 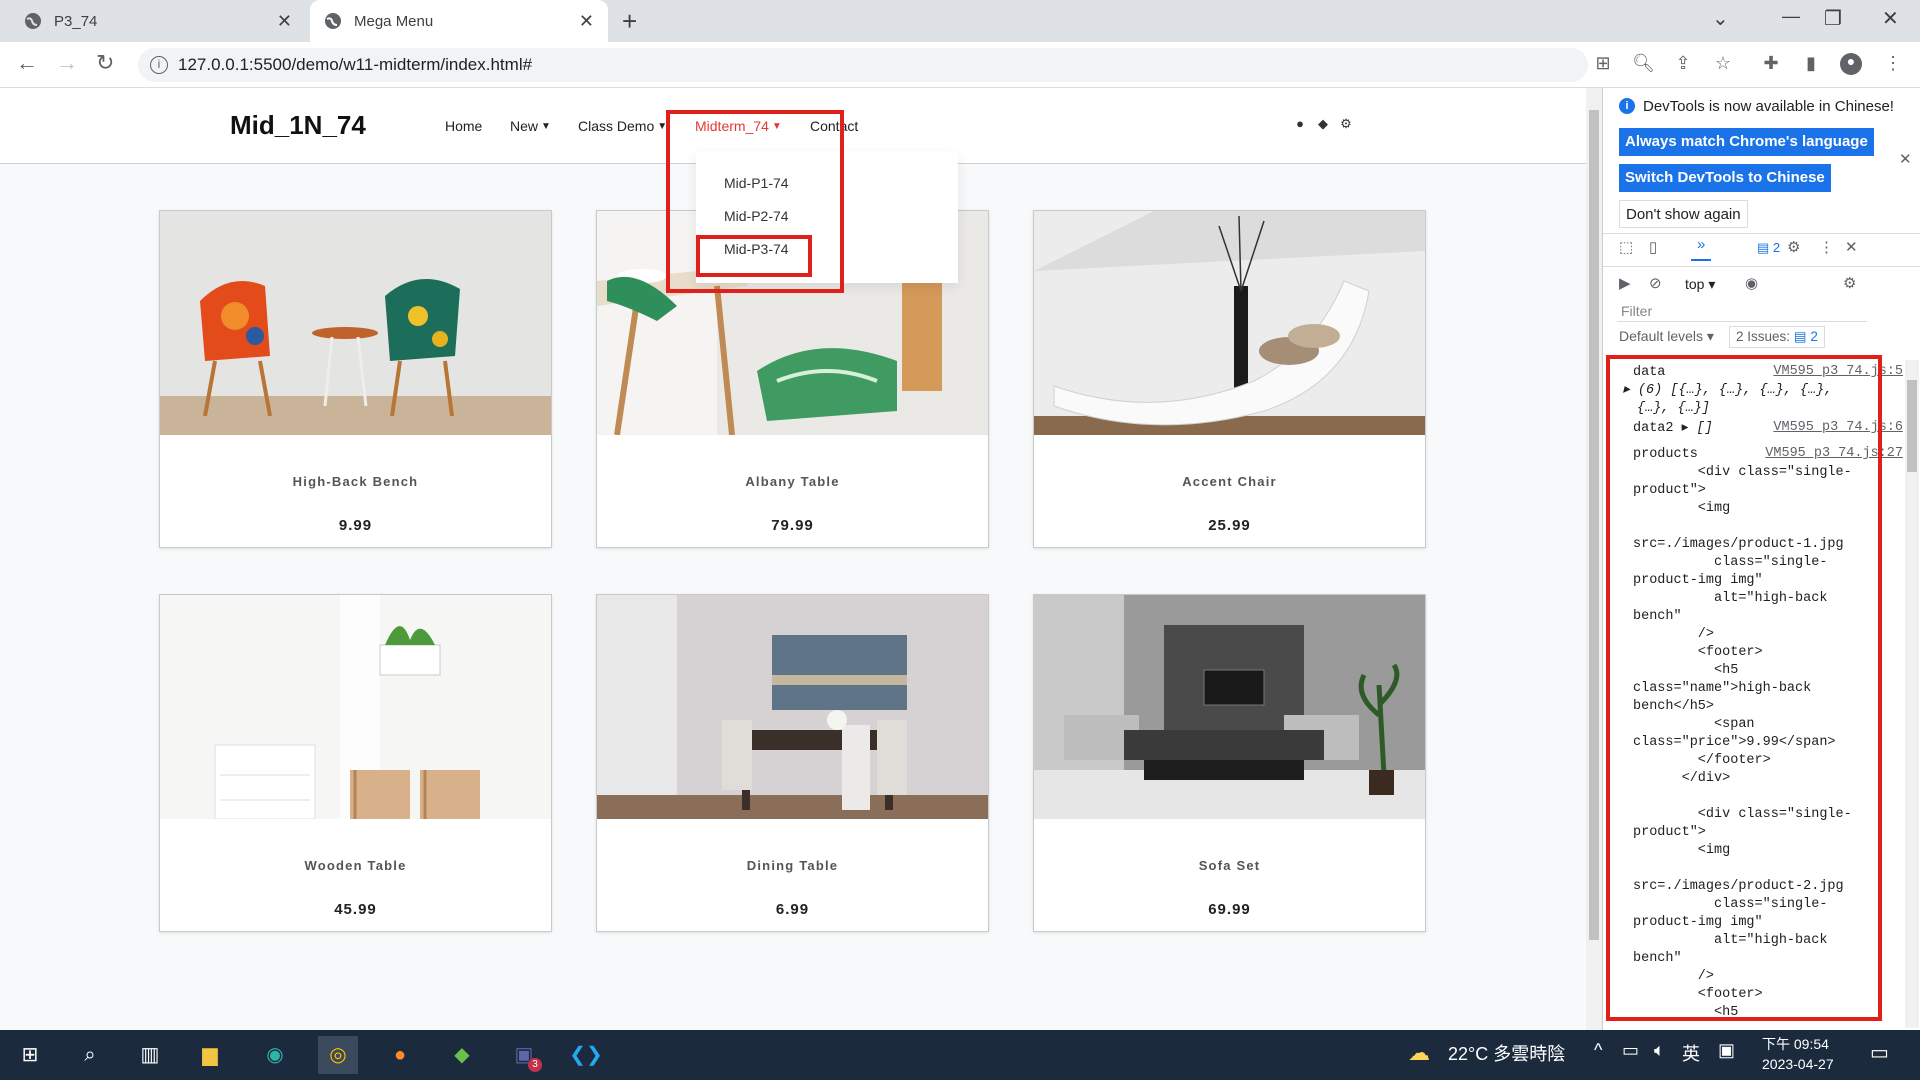 I want to click on issues-label: 2 Issues:, so click(x=1763, y=336).